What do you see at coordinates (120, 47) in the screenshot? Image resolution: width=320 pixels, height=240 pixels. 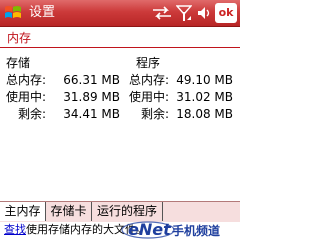 I see `header-divider` at bounding box center [120, 47].